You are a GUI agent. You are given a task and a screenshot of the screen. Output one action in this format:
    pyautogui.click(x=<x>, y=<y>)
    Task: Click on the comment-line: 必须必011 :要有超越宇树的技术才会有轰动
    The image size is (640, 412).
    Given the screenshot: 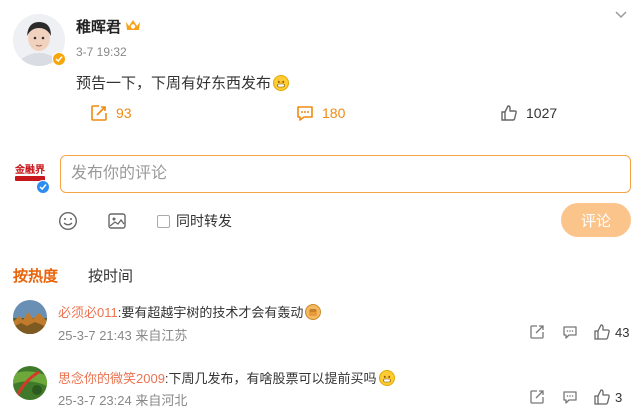 What is the action you would take?
    pyautogui.click(x=190, y=311)
    